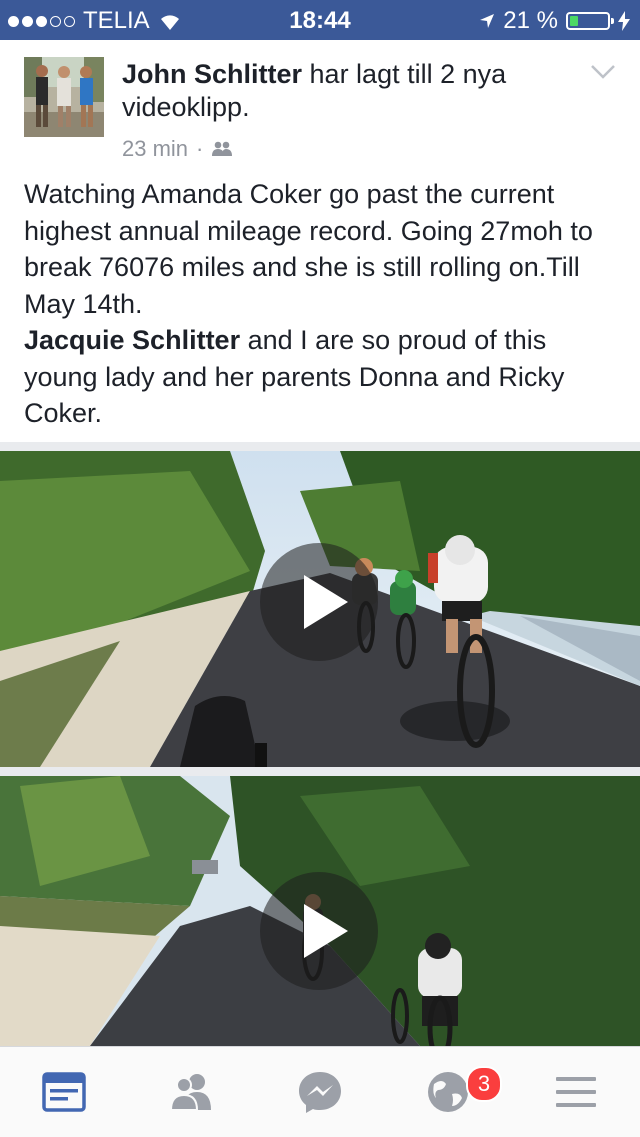 The width and height of the screenshot is (640, 1137). What do you see at coordinates (320, 20) in the screenshot?
I see `status-bar: TELIA 18:44 21 %` at bounding box center [320, 20].